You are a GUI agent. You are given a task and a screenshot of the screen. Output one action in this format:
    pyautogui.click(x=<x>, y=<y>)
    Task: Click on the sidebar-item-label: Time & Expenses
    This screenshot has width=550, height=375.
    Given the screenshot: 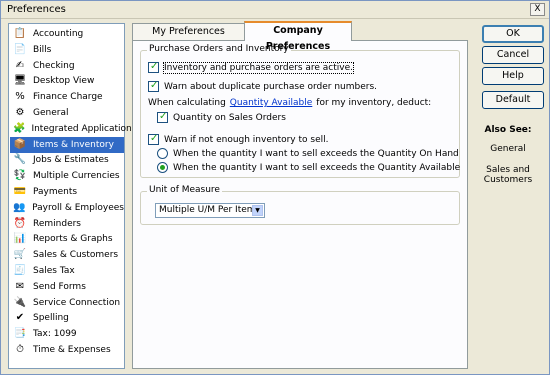 What is the action you would take?
    pyautogui.click(x=72, y=350)
    